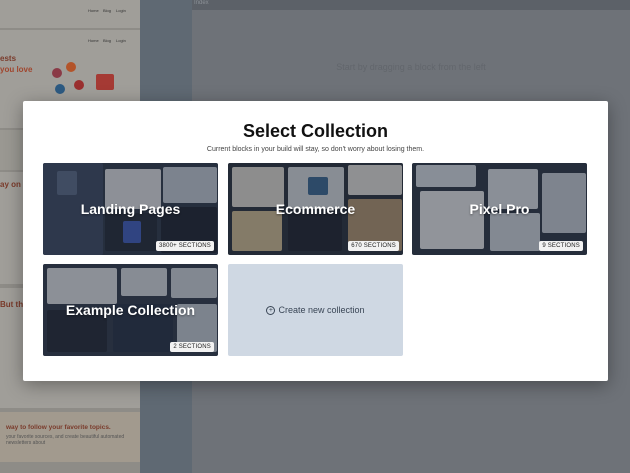  What do you see at coordinates (561, 246) in the screenshot?
I see `section-count-badge: 9 SECTIONS` at bounding box center [561, 246].